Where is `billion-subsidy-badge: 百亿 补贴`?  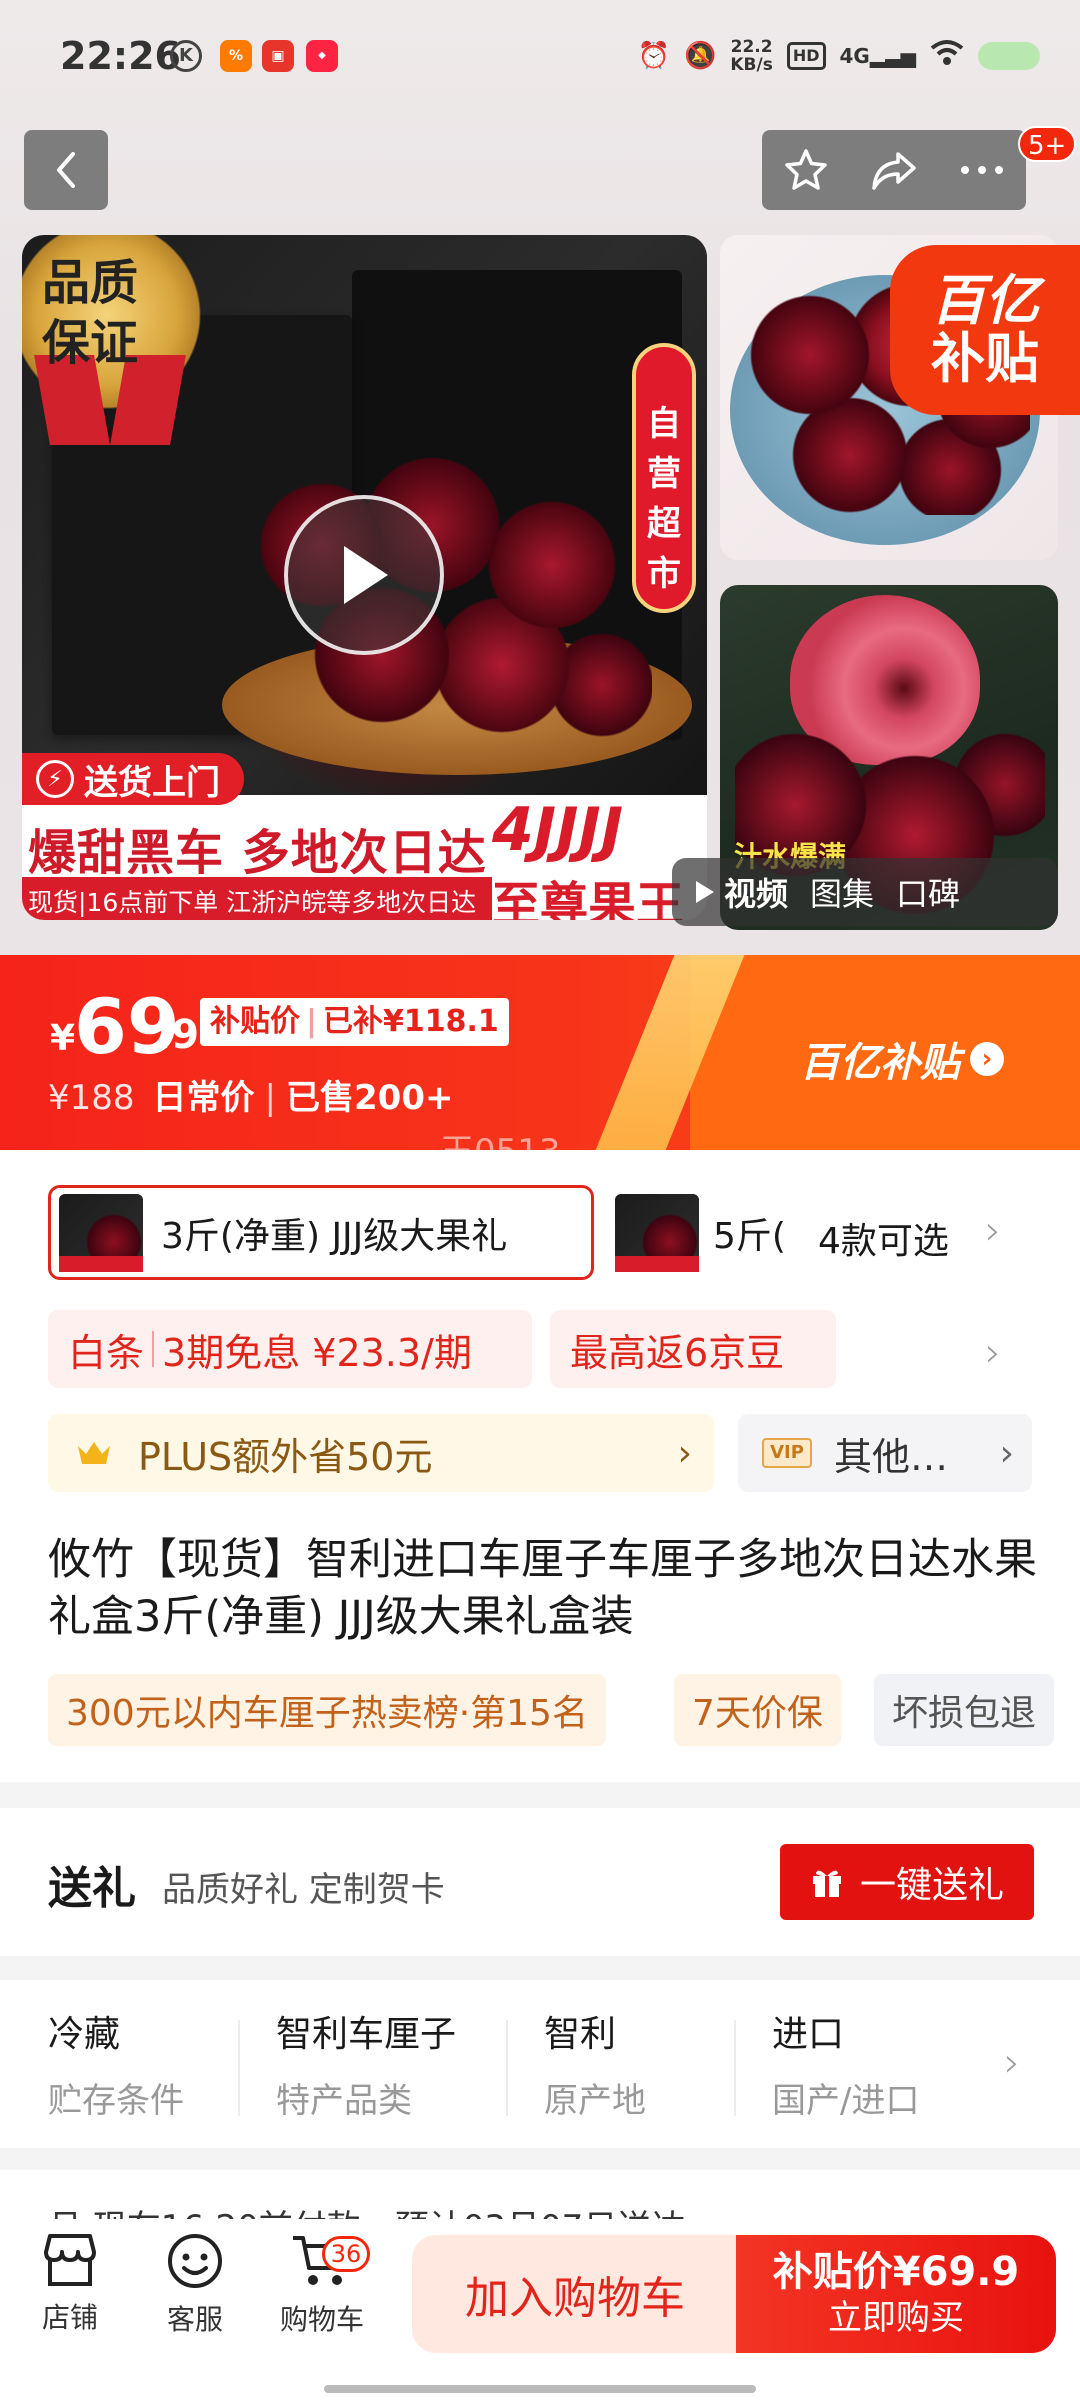
billion-subsidy-badge: 百亿 补贴 is located at coordinates (985, 330).